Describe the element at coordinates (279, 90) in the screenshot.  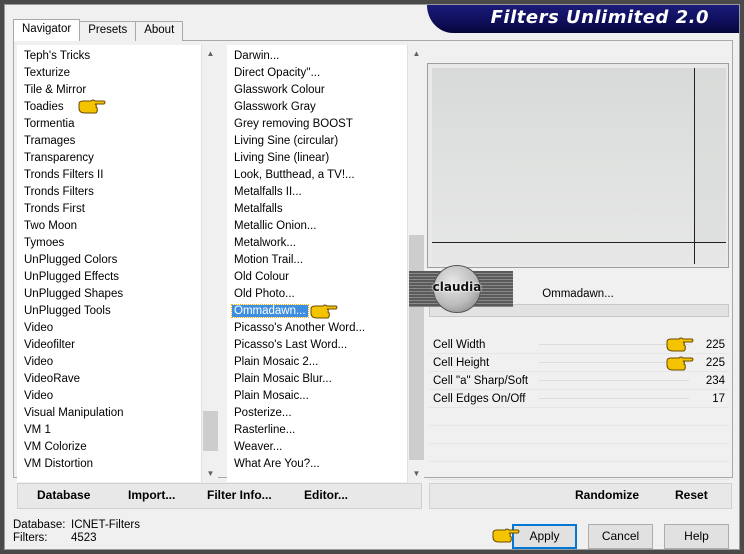
I see `filter-item-label: Glasswork Colour` at that location.